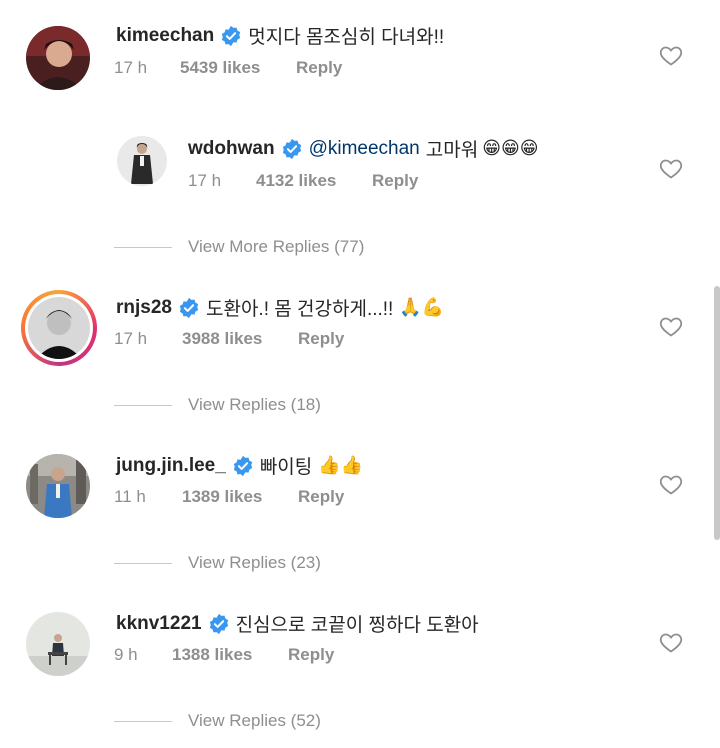 The width and height of the screenshot is (720, 748). I want to click on scrollbar, so click(717, 413).